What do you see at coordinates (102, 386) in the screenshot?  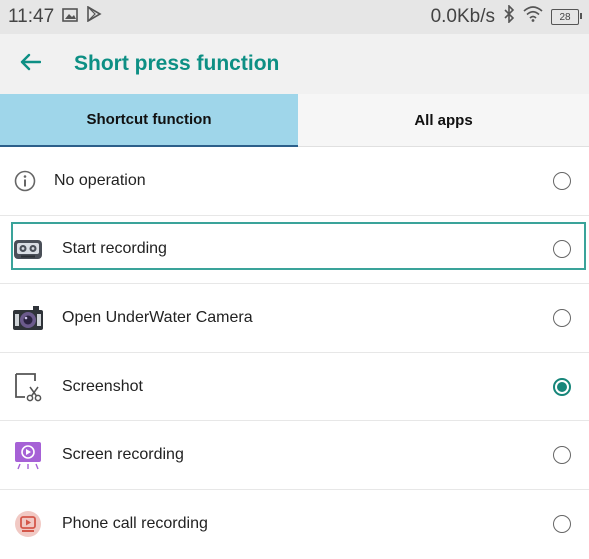 I see `option-label: Screenshot` at bounding box center [102, 386].